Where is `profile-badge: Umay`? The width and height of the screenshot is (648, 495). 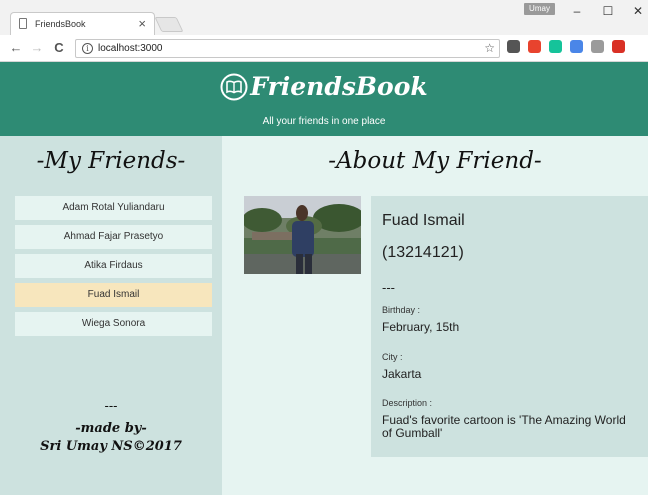
profile-badge: Umay is located at coordinates (539, 9).